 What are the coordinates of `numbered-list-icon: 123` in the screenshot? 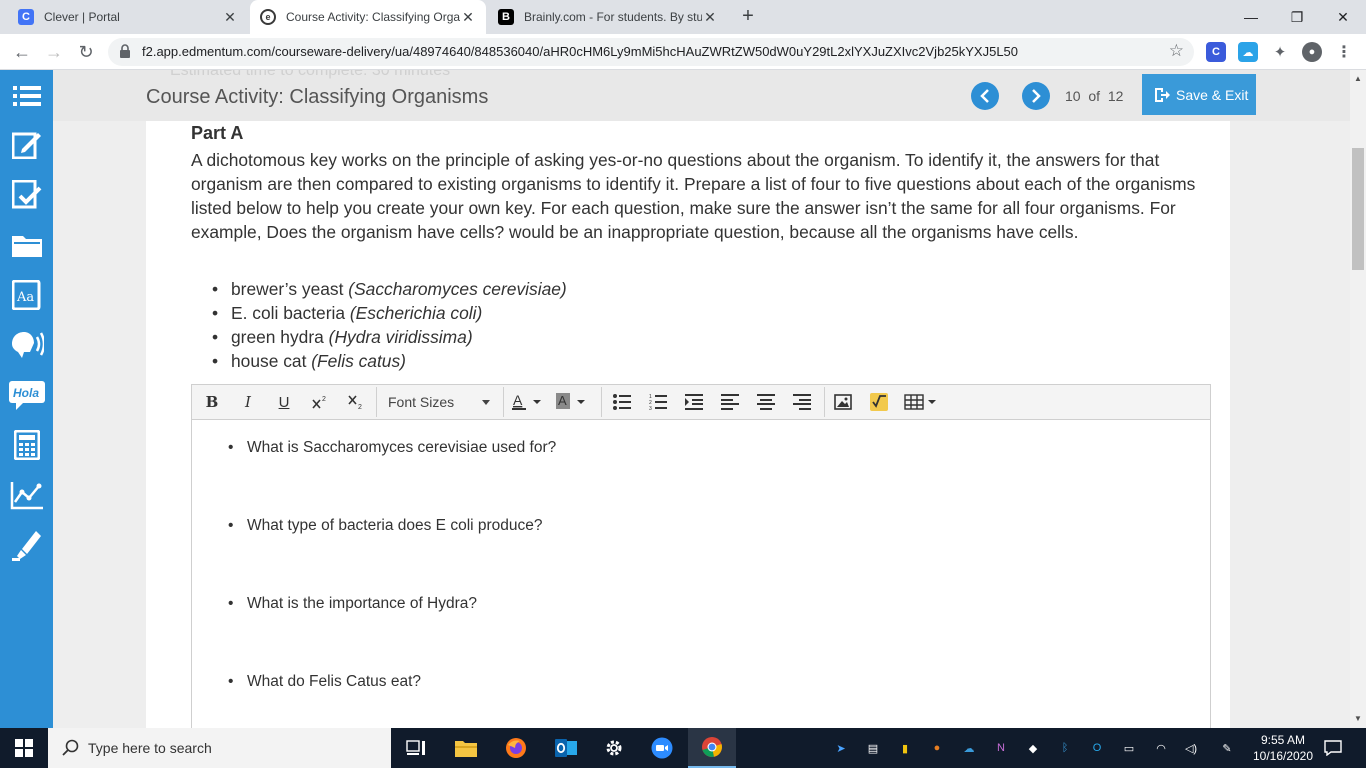 It's located at (658, 402).